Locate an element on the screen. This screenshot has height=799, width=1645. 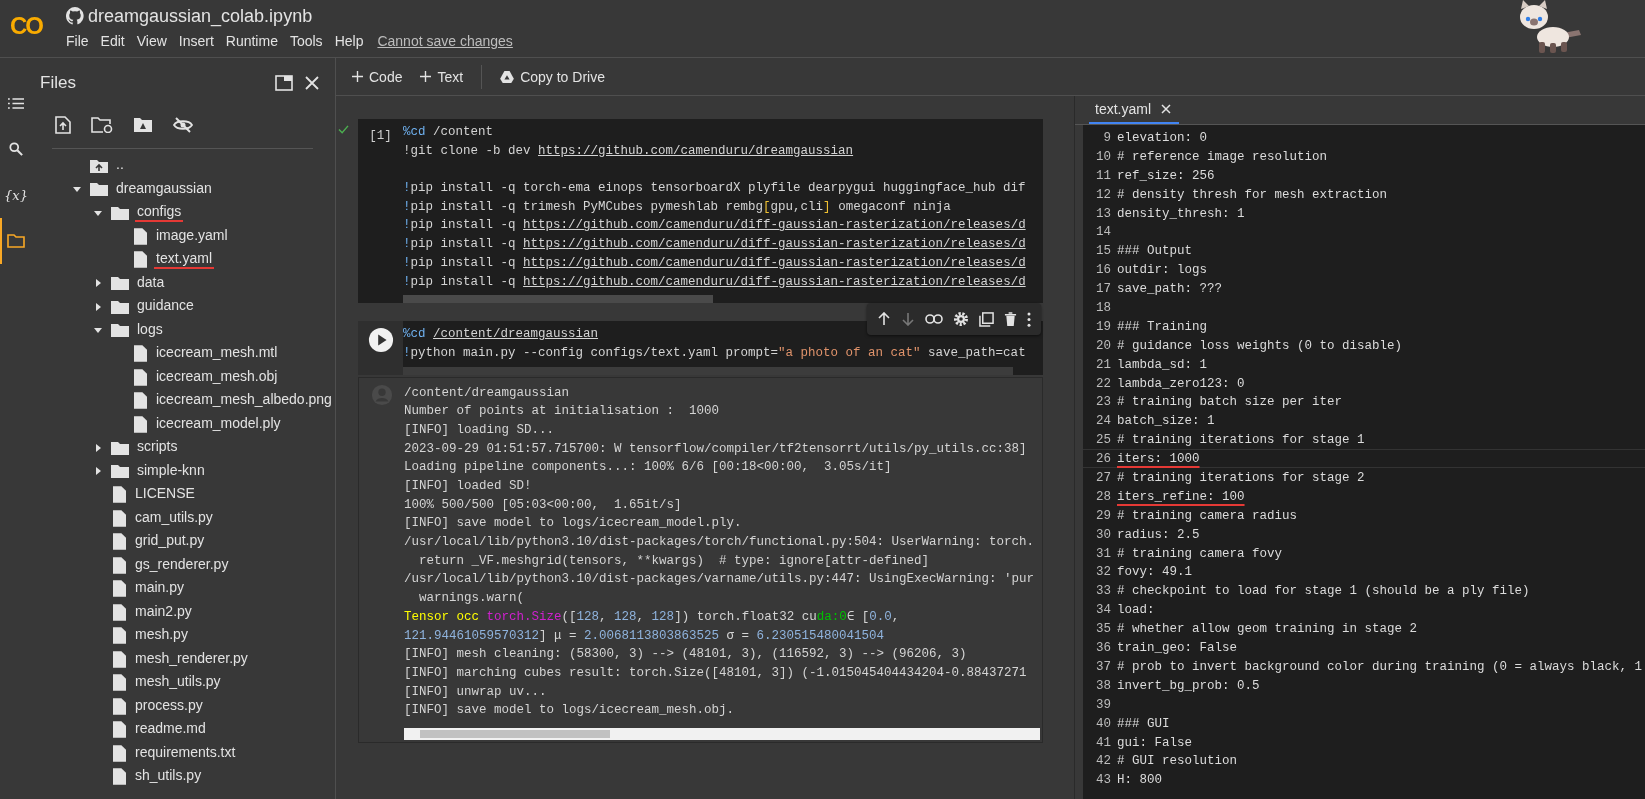
settings-icon is located at coordinates (961, 319).